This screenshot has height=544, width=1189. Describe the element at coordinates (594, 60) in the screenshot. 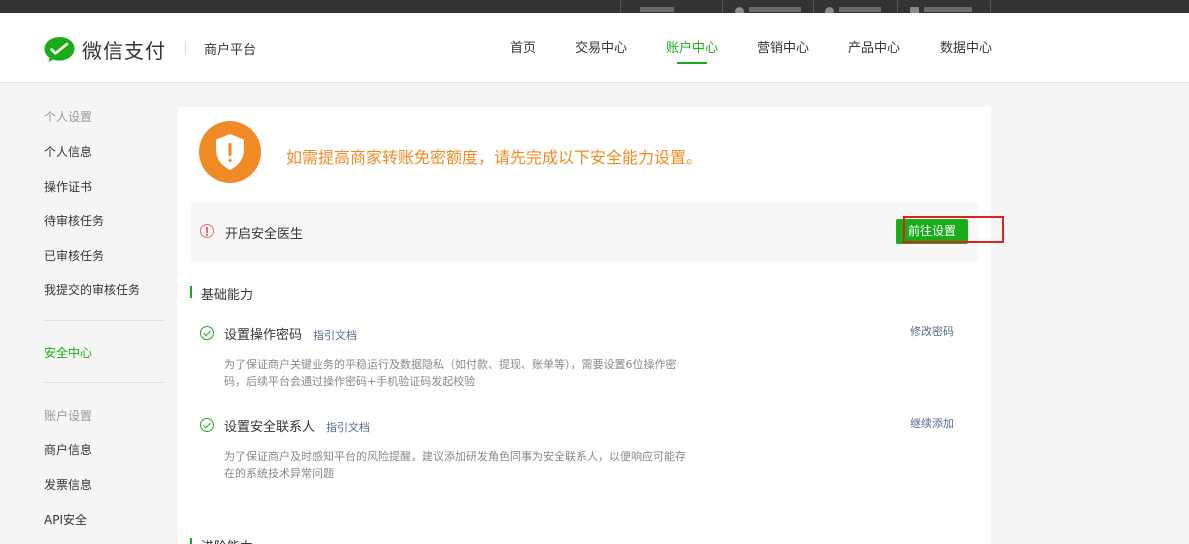

I see `main-nav: 首页 交易中心 账户中心 营销中心 产品中心 数据中心` at that location.